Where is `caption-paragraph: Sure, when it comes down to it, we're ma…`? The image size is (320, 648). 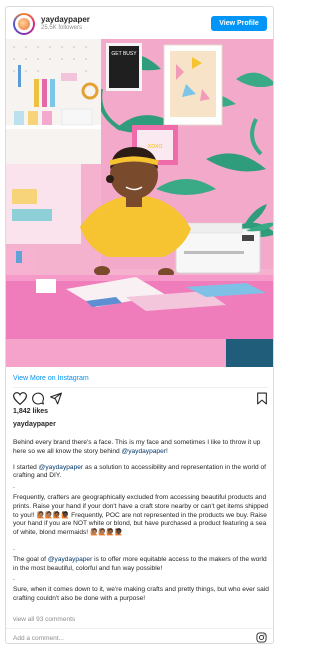
caption-paragraph: Sure, when it comes down to it, we're ma… is located at coordinates (141, 594).